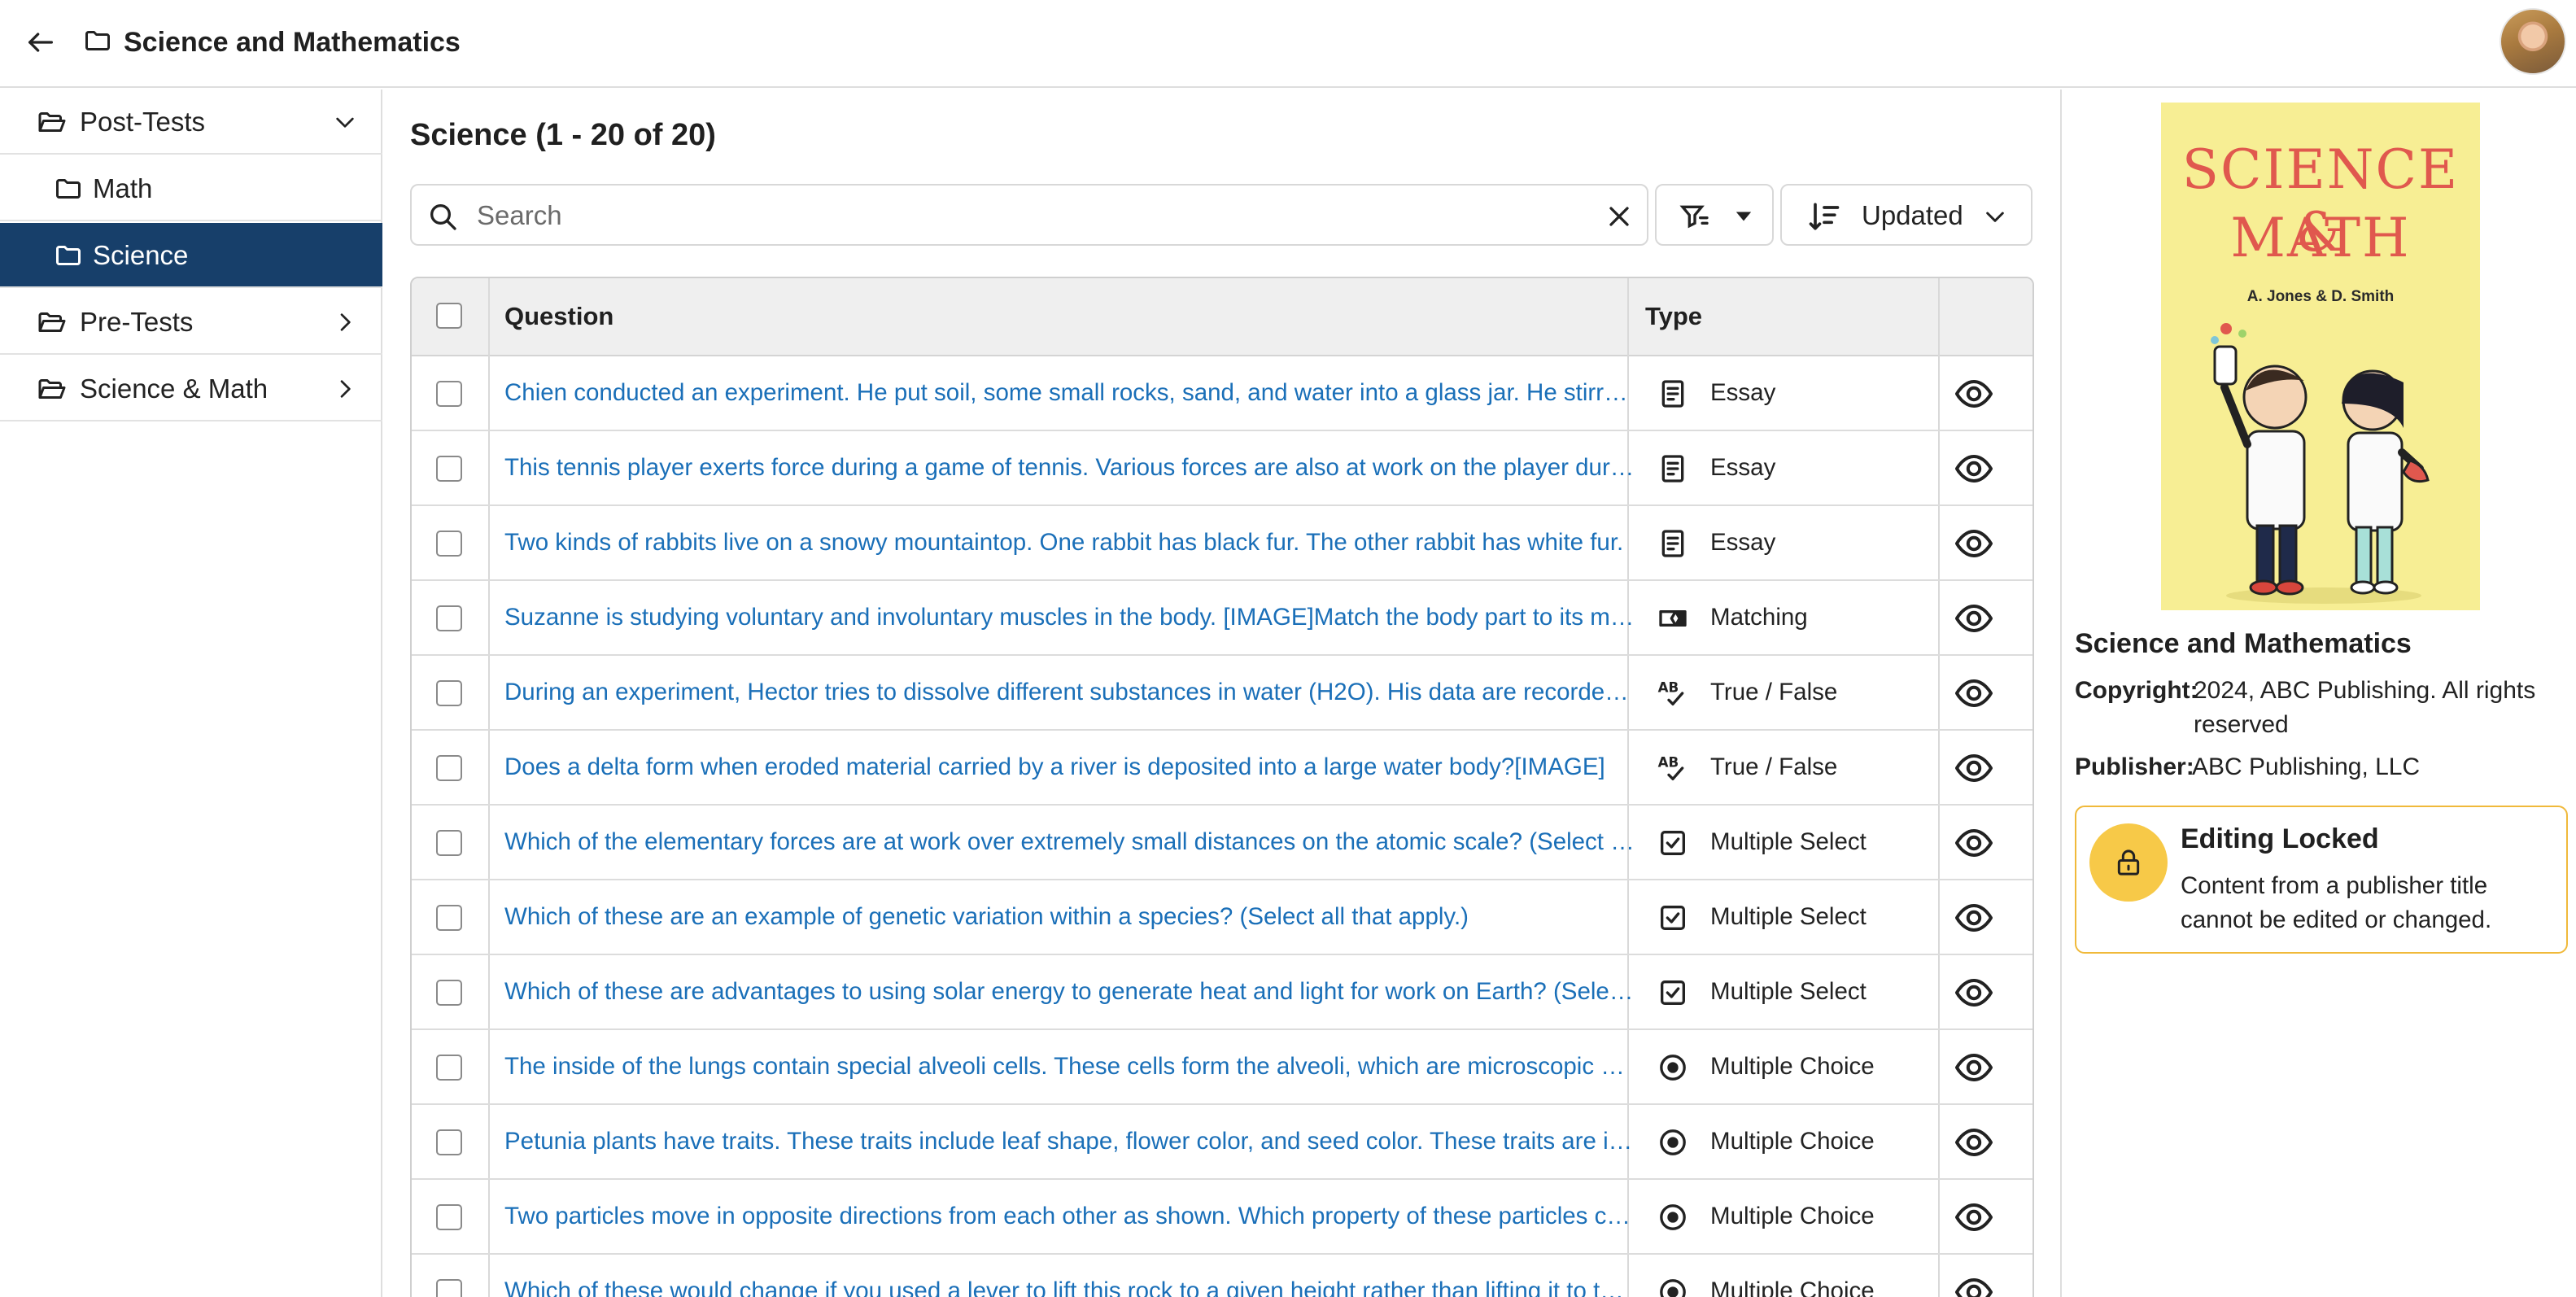  Describe the element at coordinates (559, 316) in the screenshot. I see `column-header-question: Question` at that location.